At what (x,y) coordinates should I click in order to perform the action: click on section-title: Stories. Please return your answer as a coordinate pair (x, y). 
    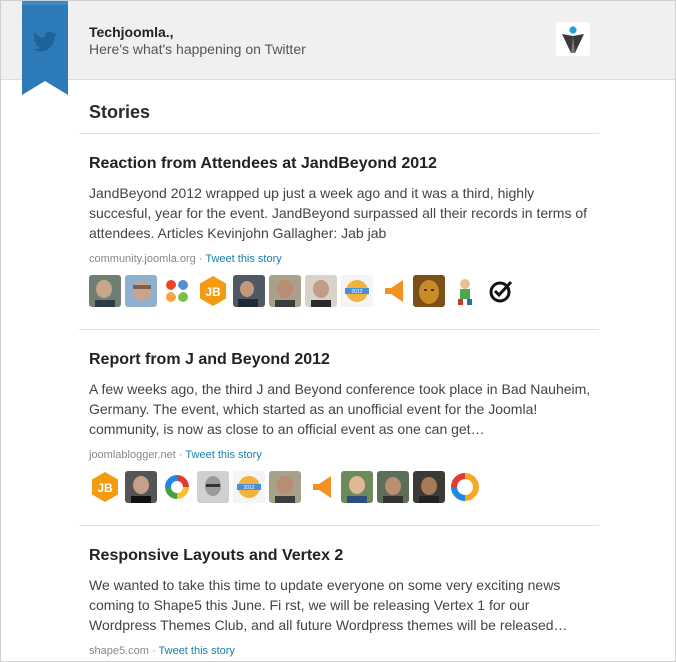
    Looking at the image, I should click on (120, 112).